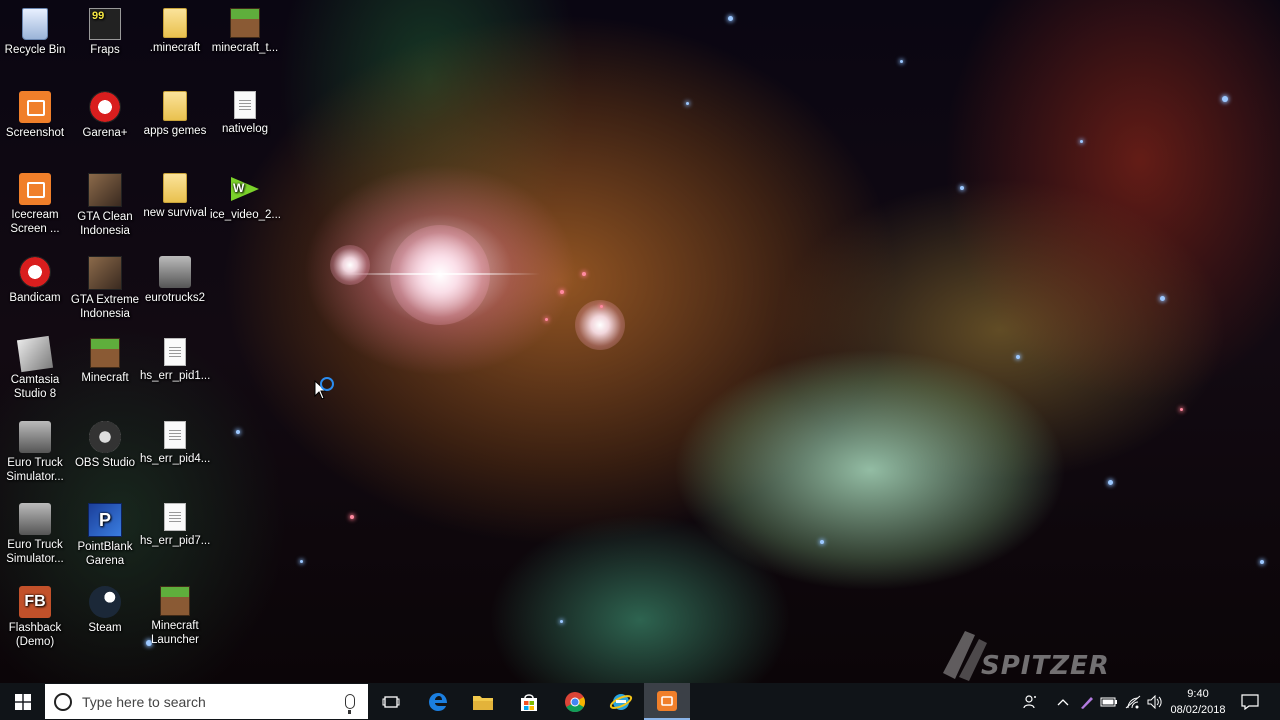 Image resolution: width=1280 pixels, height=720 pixels. I want to click on desktop-icon-label: Fraps, so click(105, 50).